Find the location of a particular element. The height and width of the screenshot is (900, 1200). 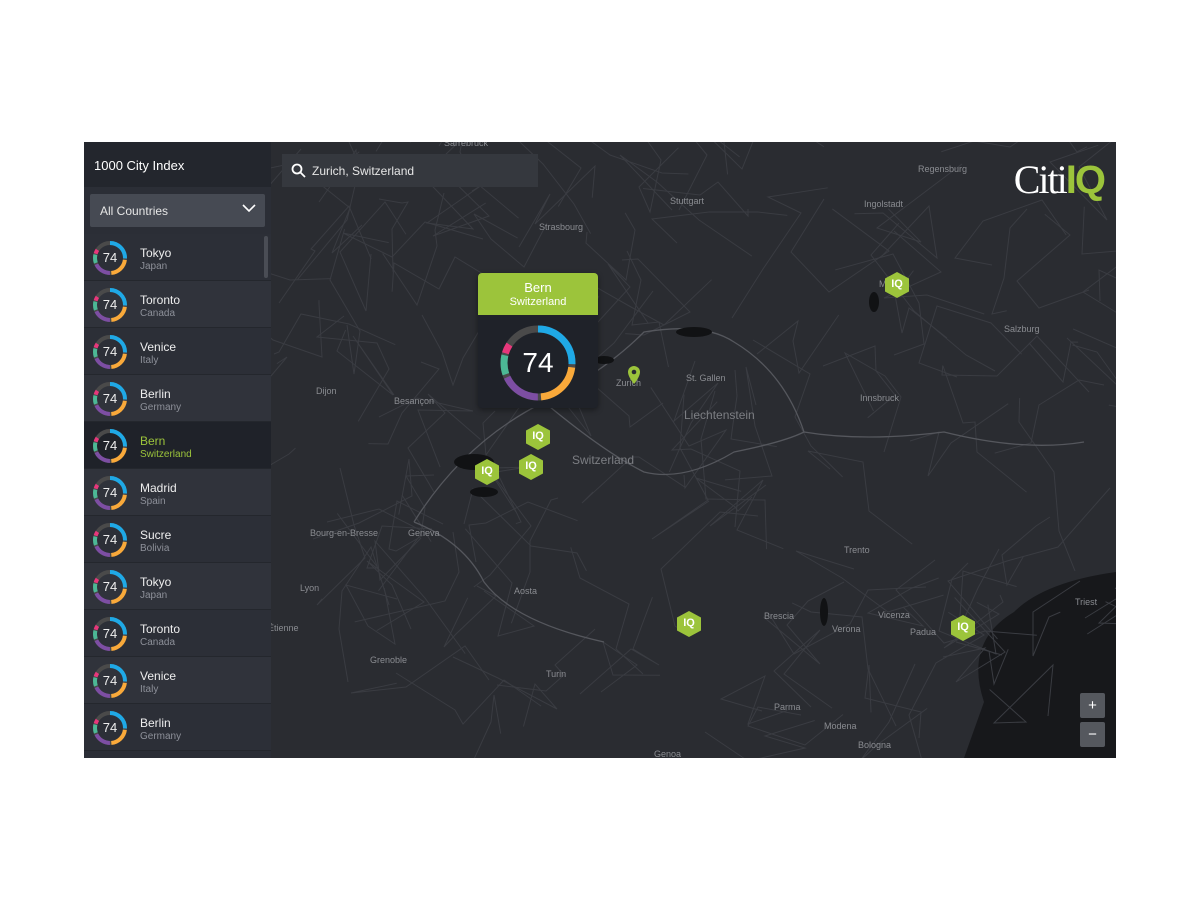

chevron-down-icon is located at coordinates (249, 208).